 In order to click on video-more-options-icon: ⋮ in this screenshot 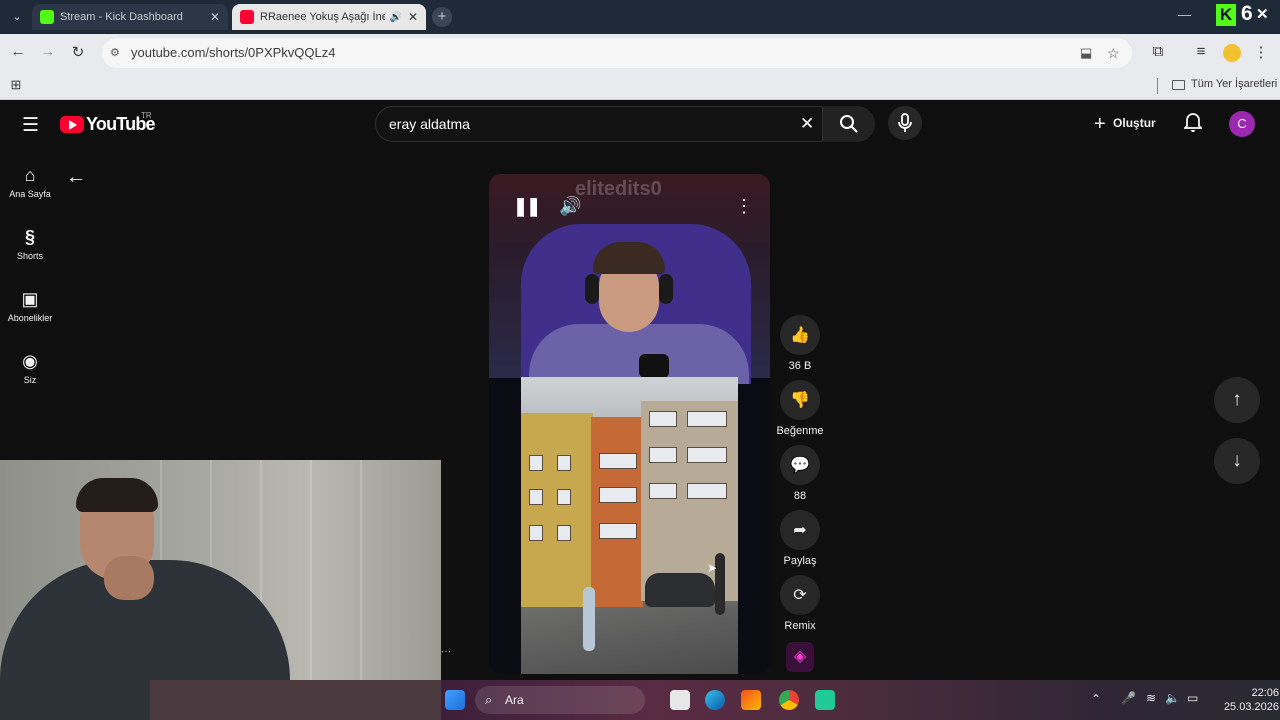, I will do `click(744, 206)`.